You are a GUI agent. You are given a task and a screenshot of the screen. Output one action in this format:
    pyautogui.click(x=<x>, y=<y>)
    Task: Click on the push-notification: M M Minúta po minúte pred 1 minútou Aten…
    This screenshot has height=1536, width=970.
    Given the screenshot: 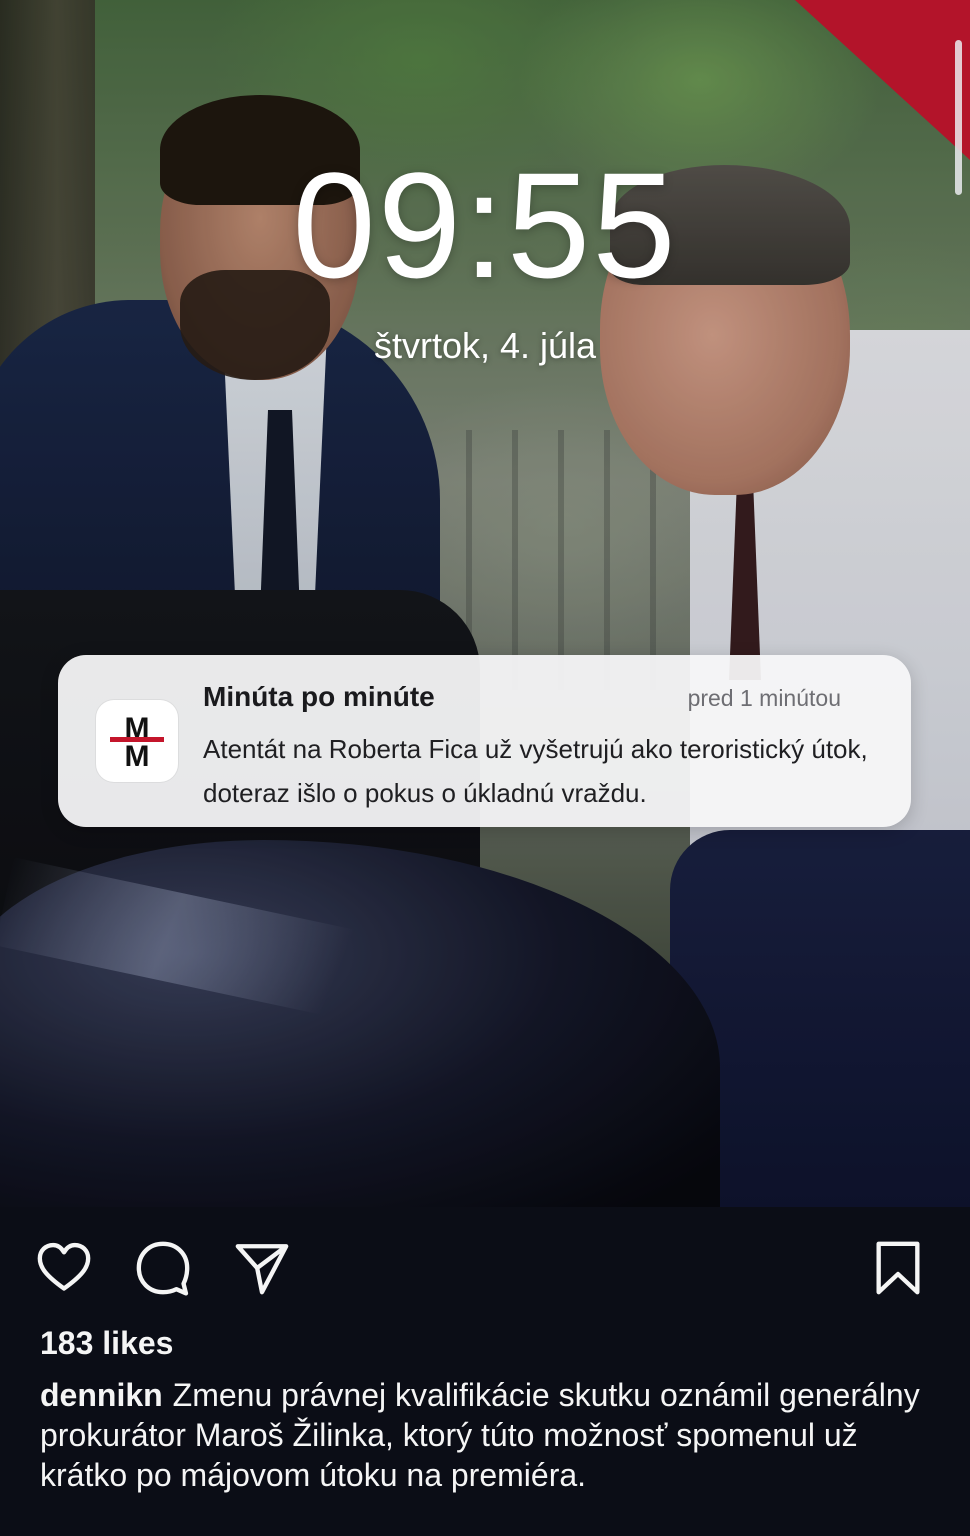 What is the action you would take?
    pyautogui.click(x=484, y=741)
    